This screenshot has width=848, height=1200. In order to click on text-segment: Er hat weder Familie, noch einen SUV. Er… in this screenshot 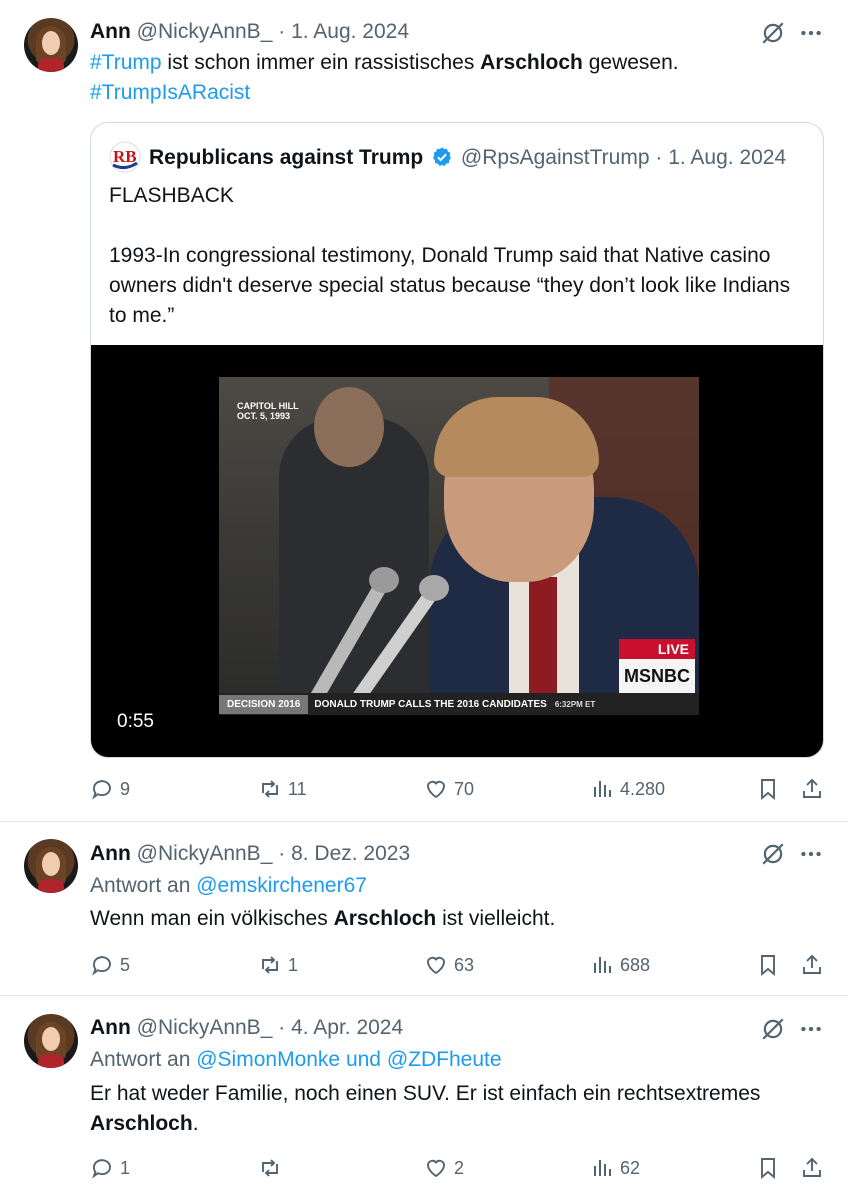, I will do `click(425, 1093)`.